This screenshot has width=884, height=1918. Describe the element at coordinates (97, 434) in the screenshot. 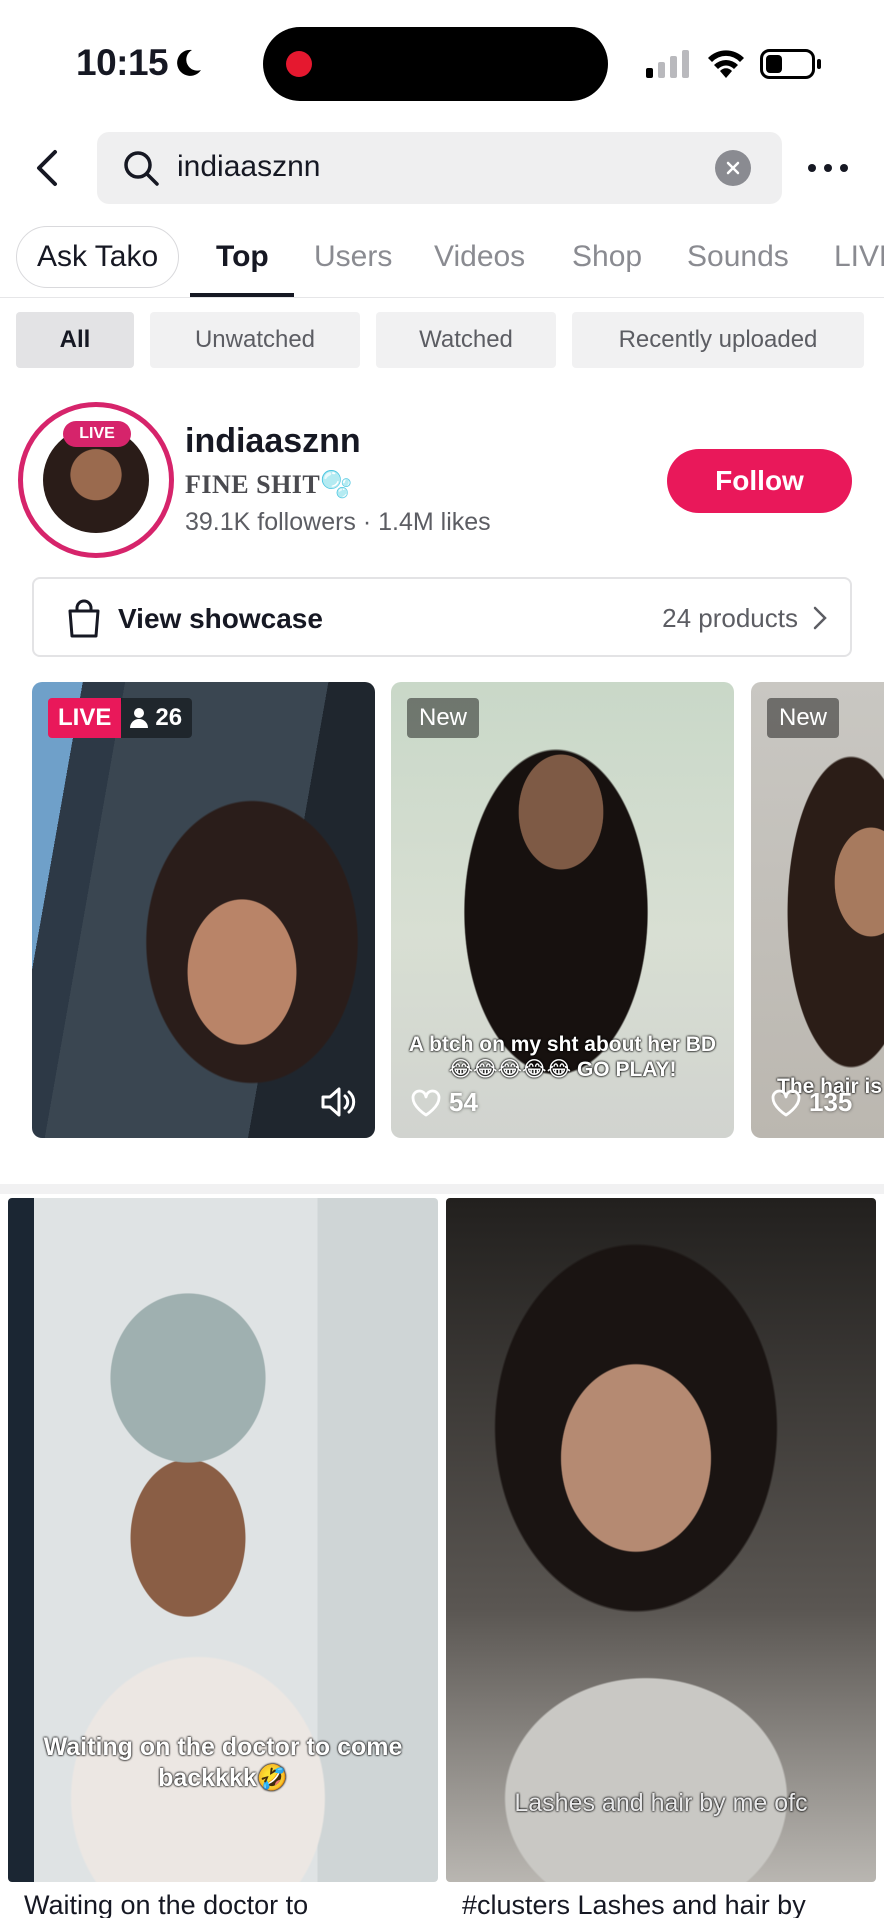

I see `avatar-live-badge: LIVE` at that location.